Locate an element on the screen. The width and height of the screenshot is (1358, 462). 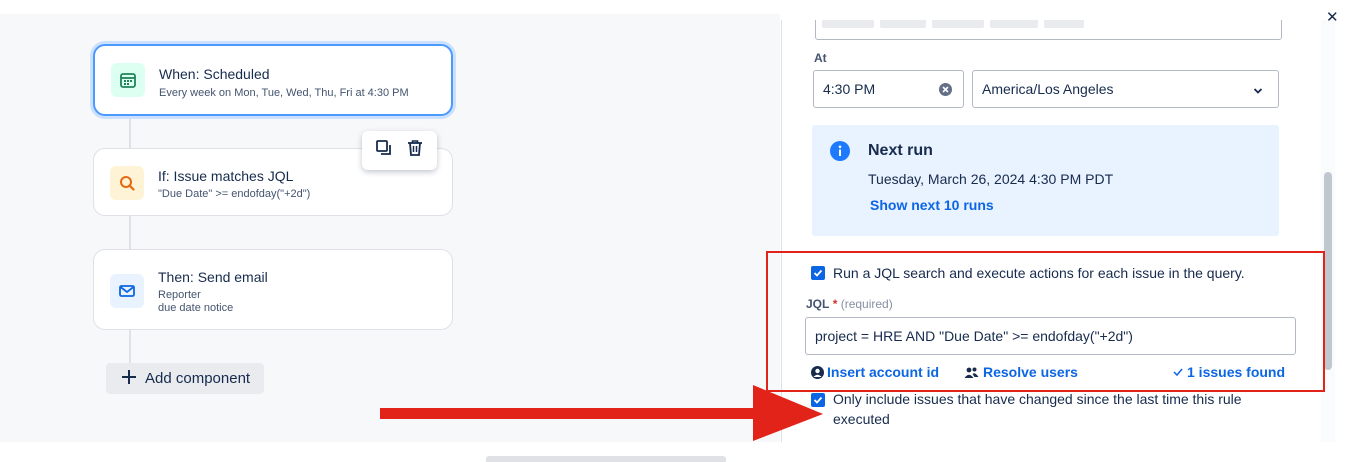
time-value: 4:30 PM is located at coordinates (849, 89).